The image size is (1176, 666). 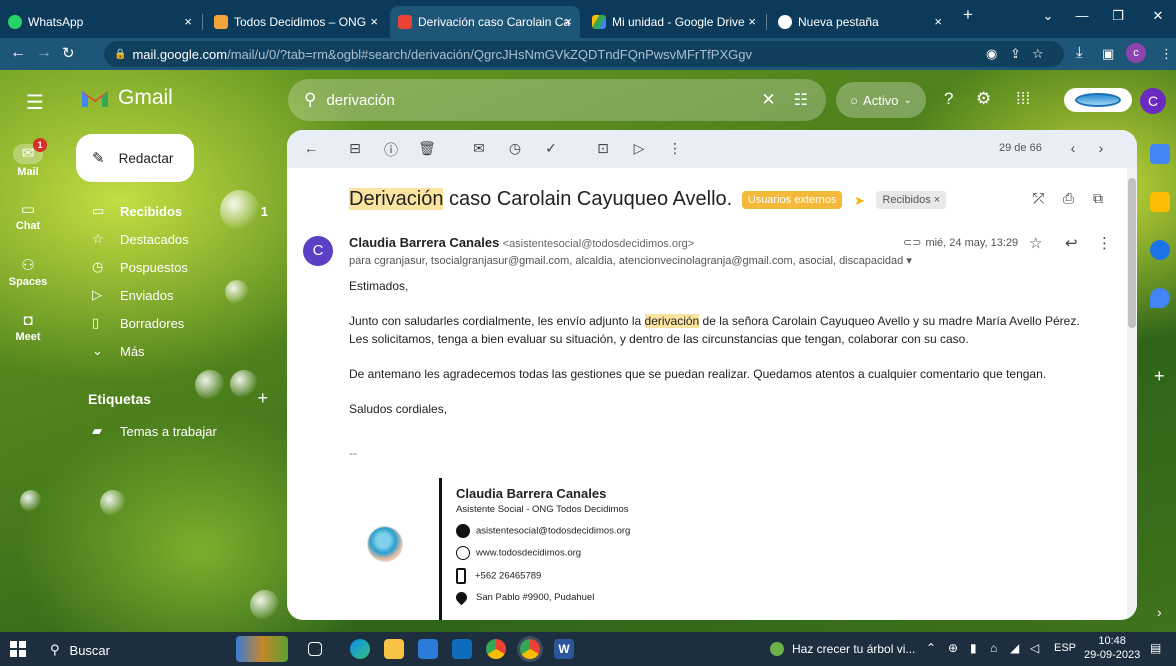 I want to click on word-icon: W, so click(x=564, y=649).